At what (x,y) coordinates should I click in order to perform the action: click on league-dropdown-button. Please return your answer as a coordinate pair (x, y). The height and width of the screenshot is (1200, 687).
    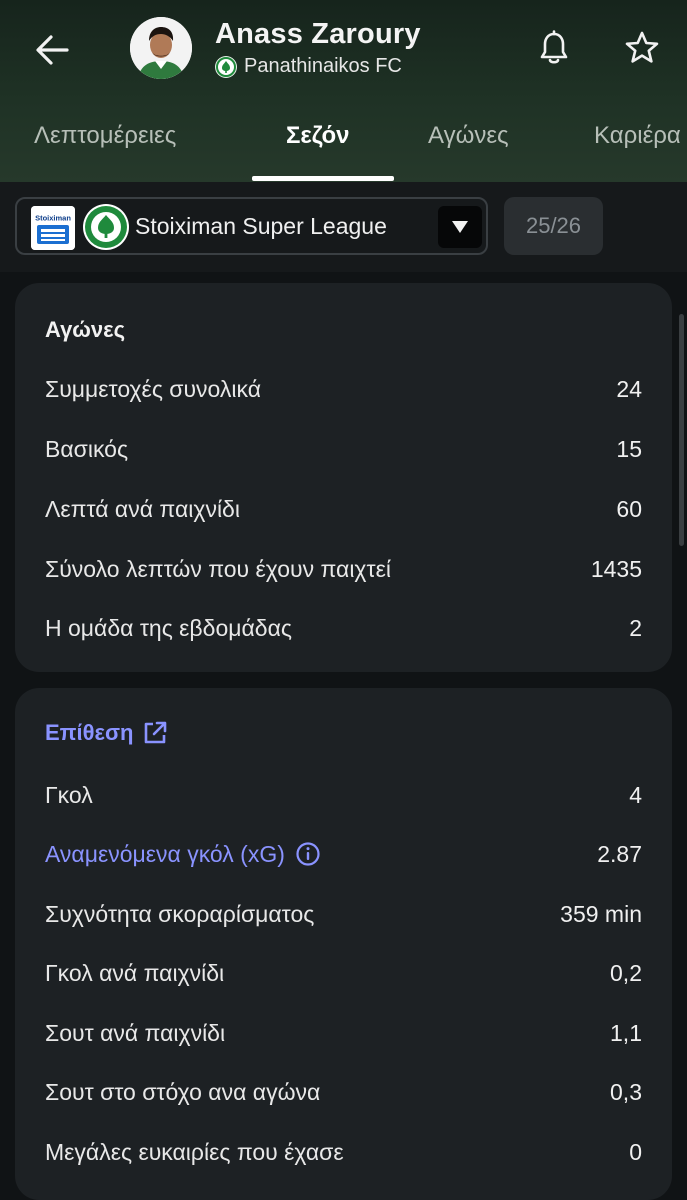
    Looking at the image, I should click on (460, 227).